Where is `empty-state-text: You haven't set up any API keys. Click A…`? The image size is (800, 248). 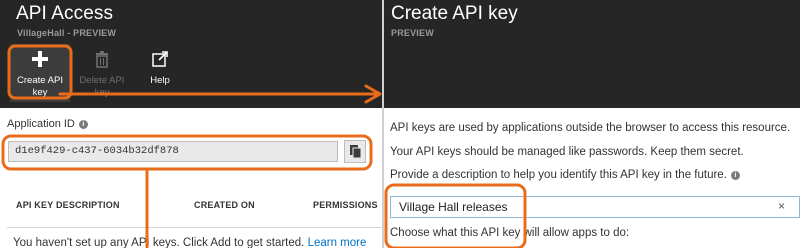 empty-state-text: You haven't set up any API keys. Click A… is located at coordinates (159, 242).